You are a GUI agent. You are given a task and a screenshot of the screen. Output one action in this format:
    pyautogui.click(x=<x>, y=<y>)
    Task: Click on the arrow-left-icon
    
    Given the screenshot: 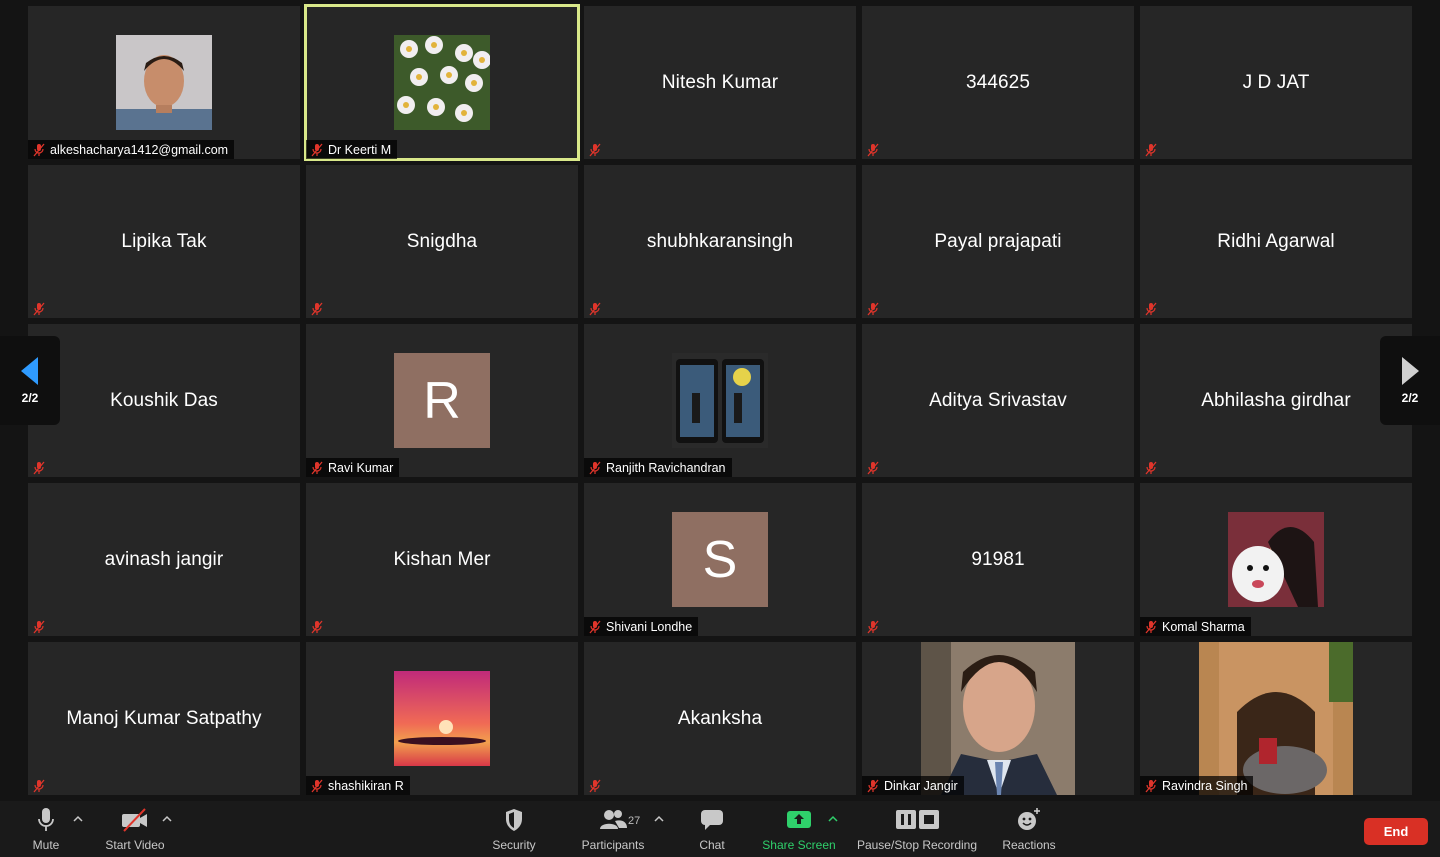 What is the action you would take?
    pyautogui.click(x=29, y=370)
    